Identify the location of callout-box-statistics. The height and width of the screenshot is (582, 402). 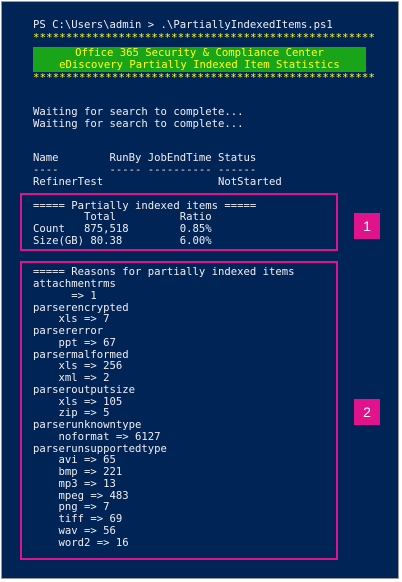
(179, 222).